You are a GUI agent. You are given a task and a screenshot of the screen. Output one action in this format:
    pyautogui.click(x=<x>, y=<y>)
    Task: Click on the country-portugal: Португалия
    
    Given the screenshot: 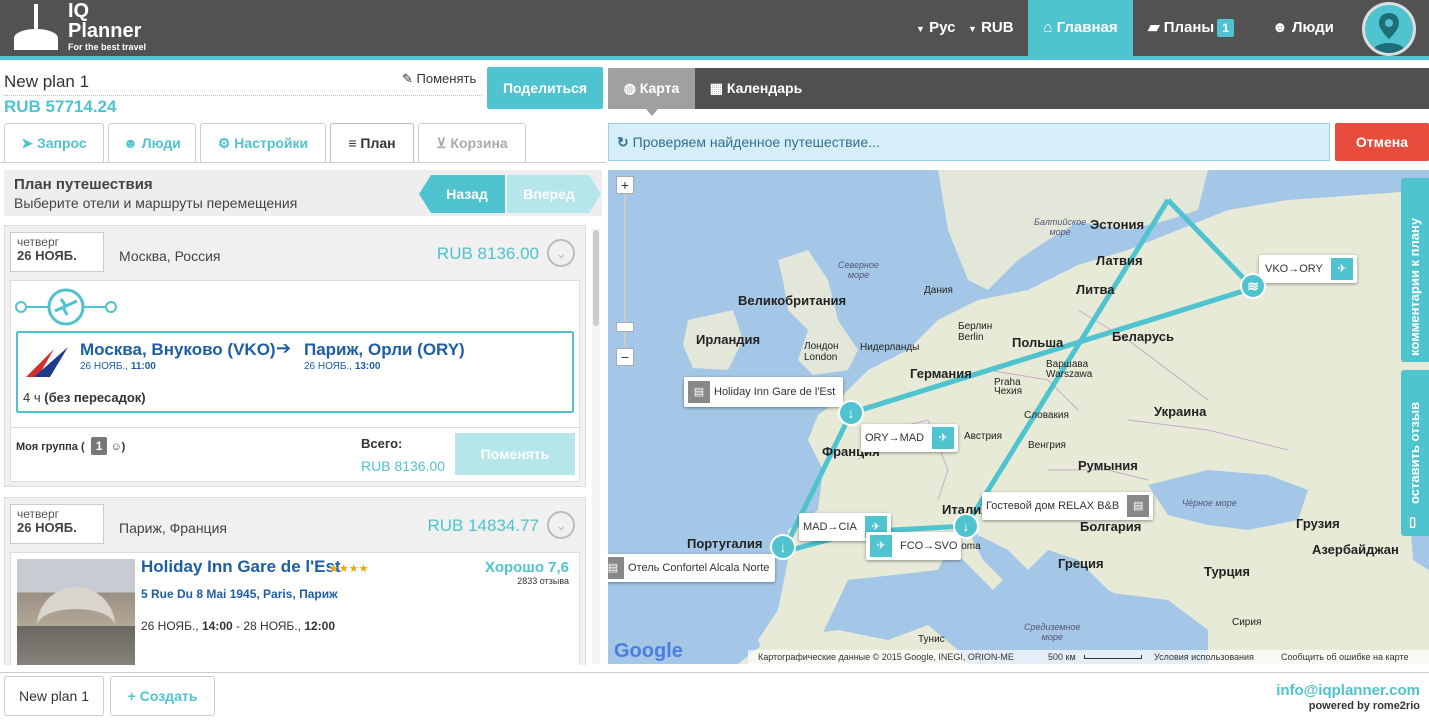 What is the action you would take?
    pyautogui.click(x=725, y=543)
    